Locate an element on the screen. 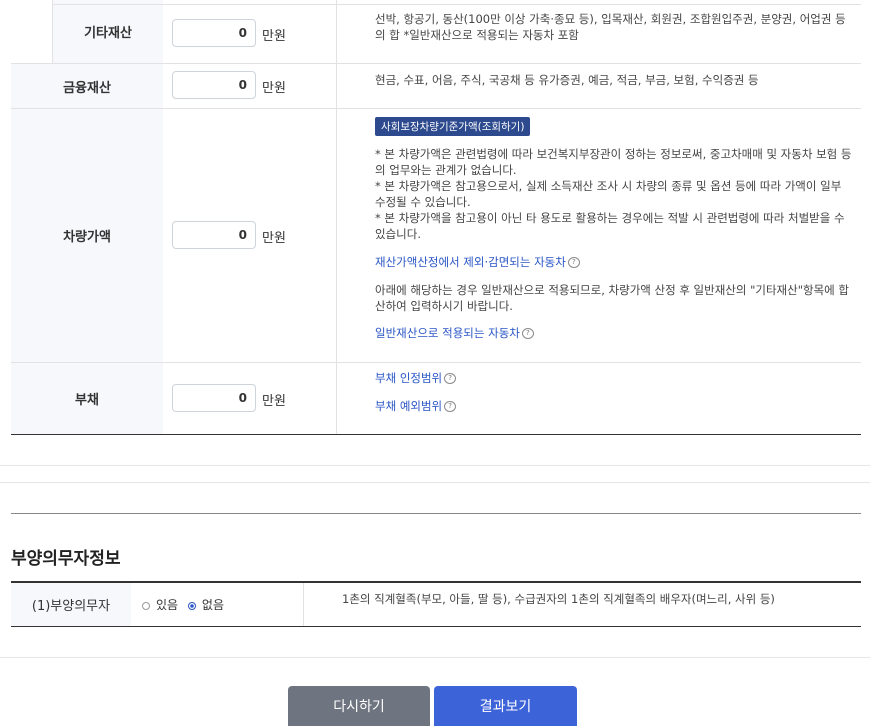  dependent-radio-group: 있음 없음 is located at coordinates (183, 604).